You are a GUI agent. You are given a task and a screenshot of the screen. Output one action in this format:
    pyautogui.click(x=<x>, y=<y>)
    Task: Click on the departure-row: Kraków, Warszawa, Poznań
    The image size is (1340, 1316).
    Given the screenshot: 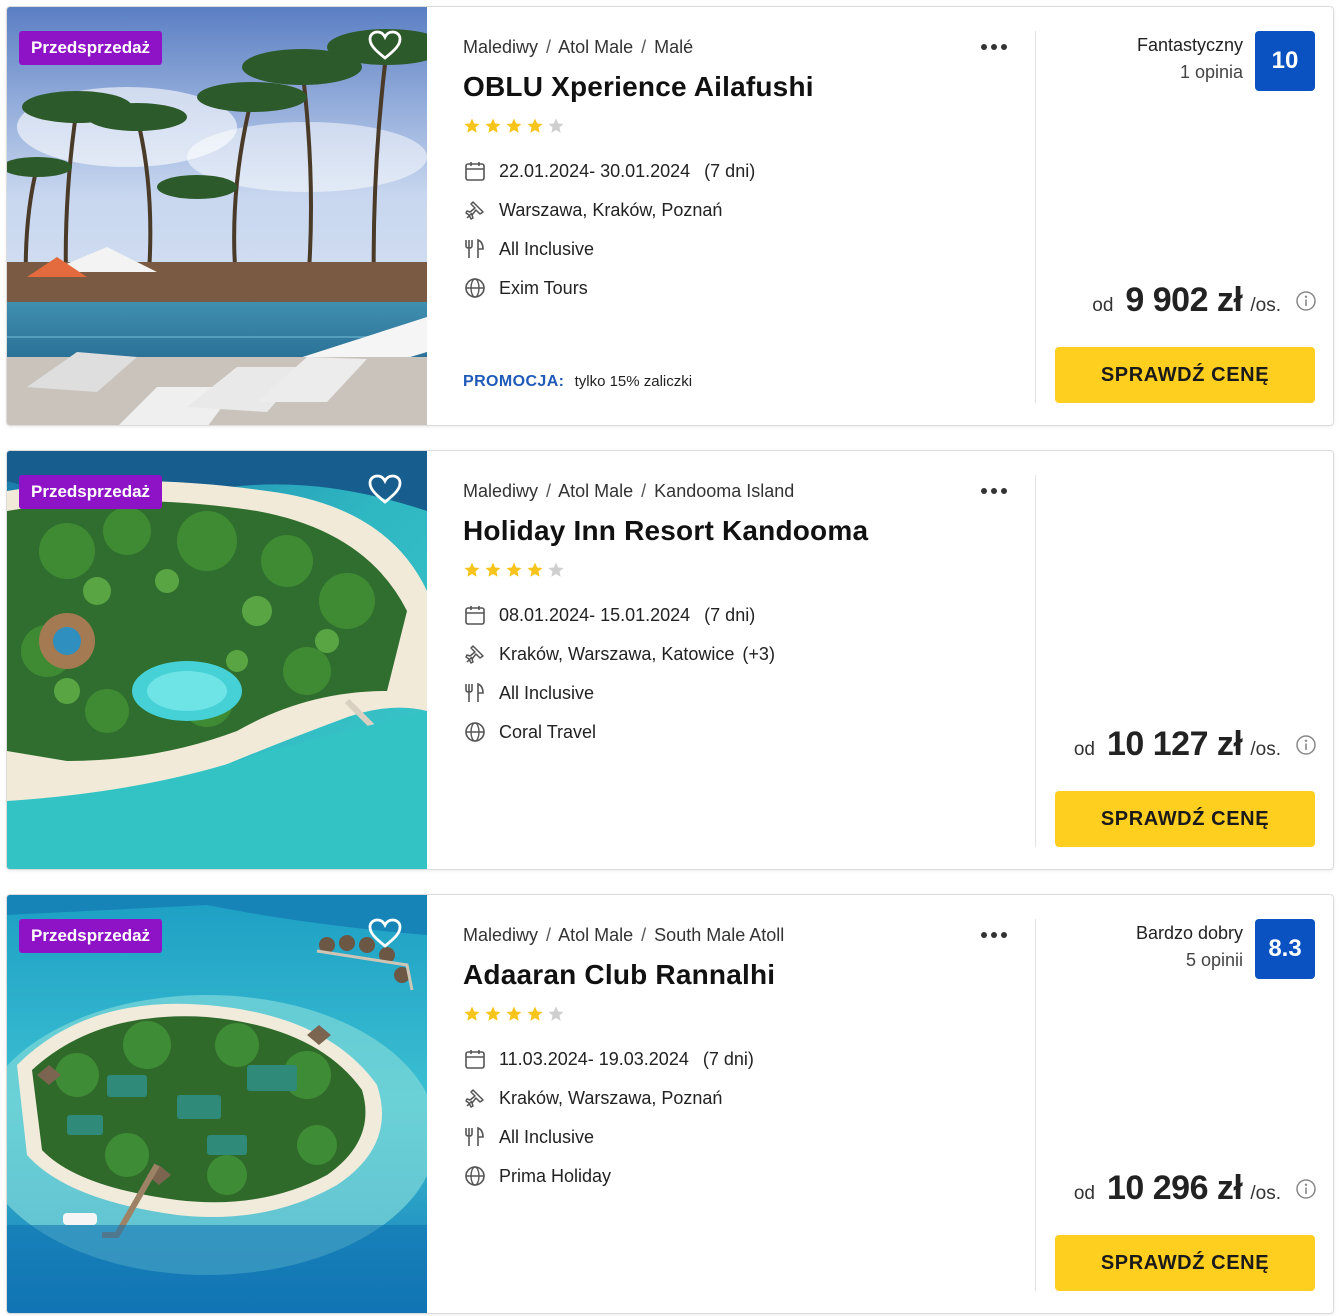 What is the action you would take?
    pyautogui.click(x=596, y=1098)
    